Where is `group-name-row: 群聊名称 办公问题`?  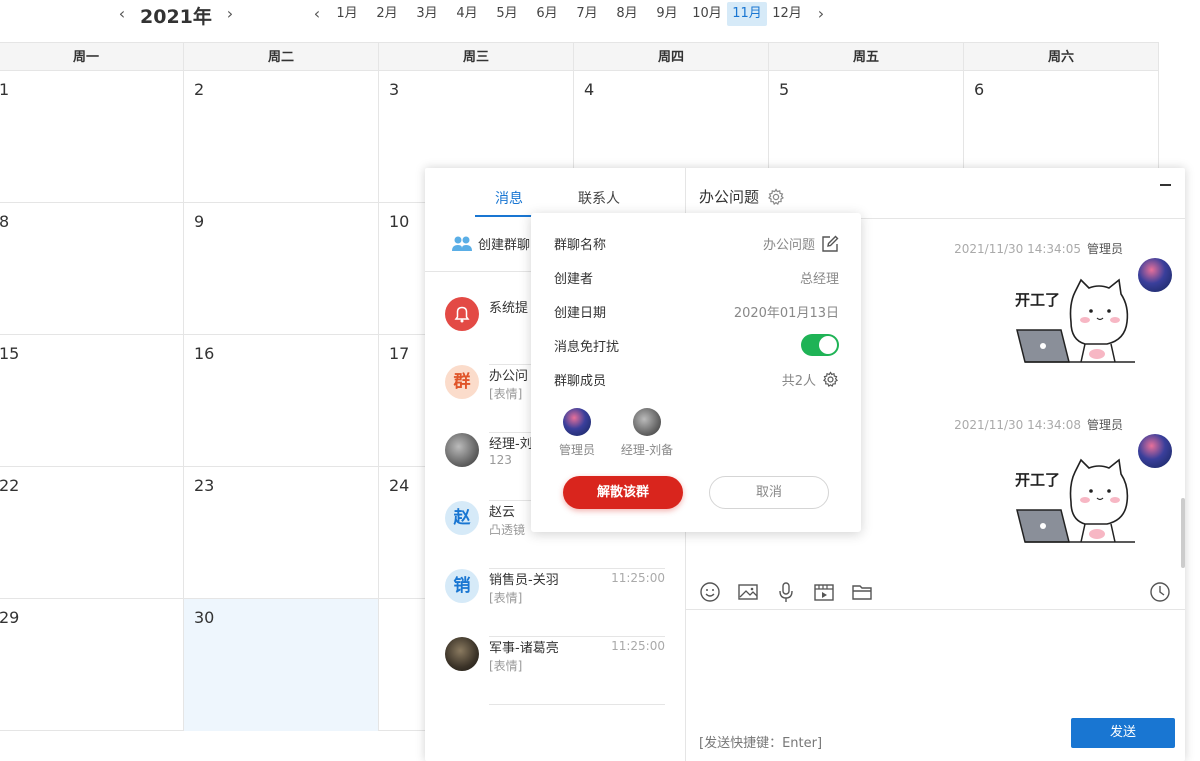 group-name-row: 群聊名称 办公问题 is located at coordinates (696, 244).